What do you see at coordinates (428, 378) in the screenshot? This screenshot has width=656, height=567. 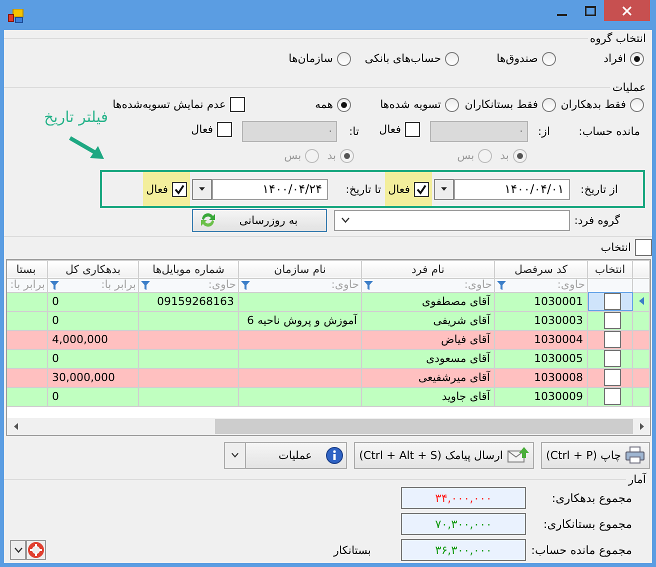 I see `table-cell: آقای میرشفیعی` at bounding box center [428, 378].